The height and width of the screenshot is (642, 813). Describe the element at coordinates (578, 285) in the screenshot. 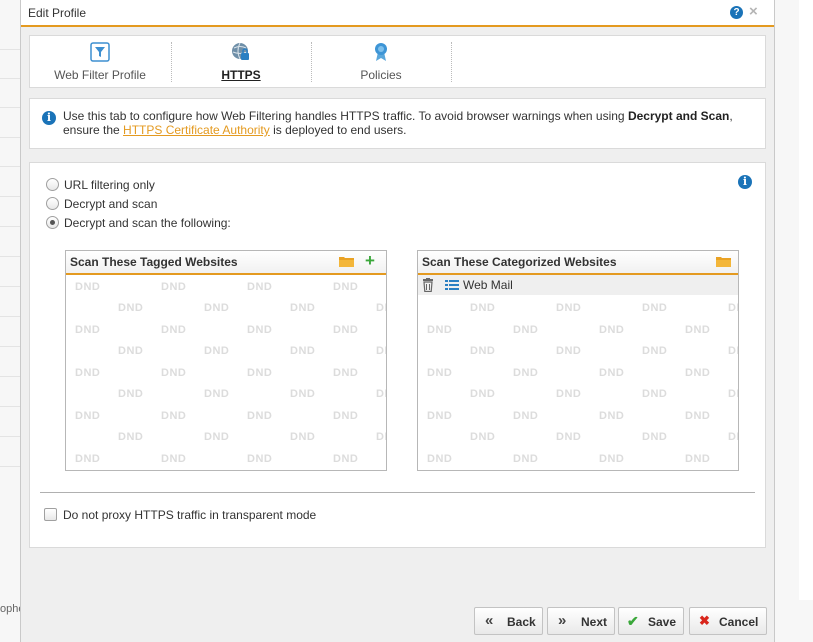

I see `list-item: Web Mail` at that location.